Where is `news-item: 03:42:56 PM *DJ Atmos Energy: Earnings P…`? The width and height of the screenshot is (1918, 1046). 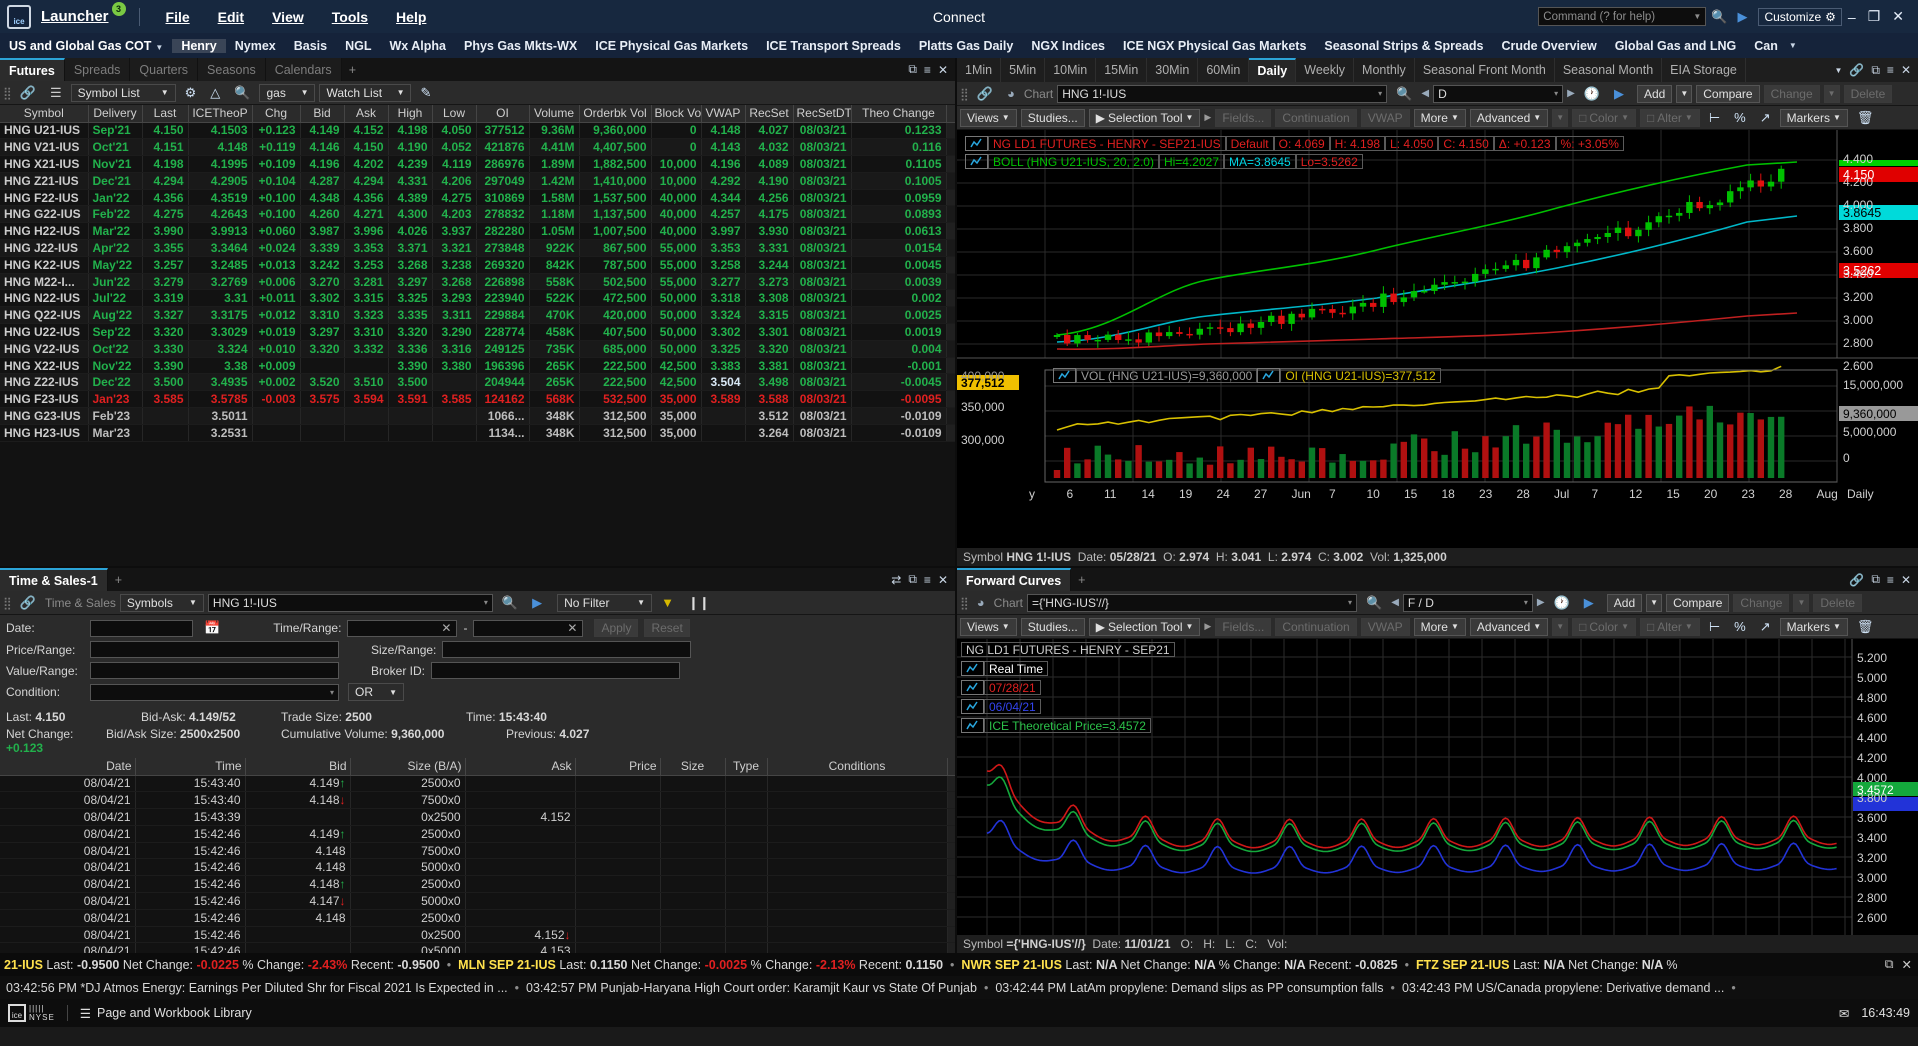 news-item: 03:42:56 PM *DJ Atmos Energy: Earnings P… is located at coordinates (257, 988).